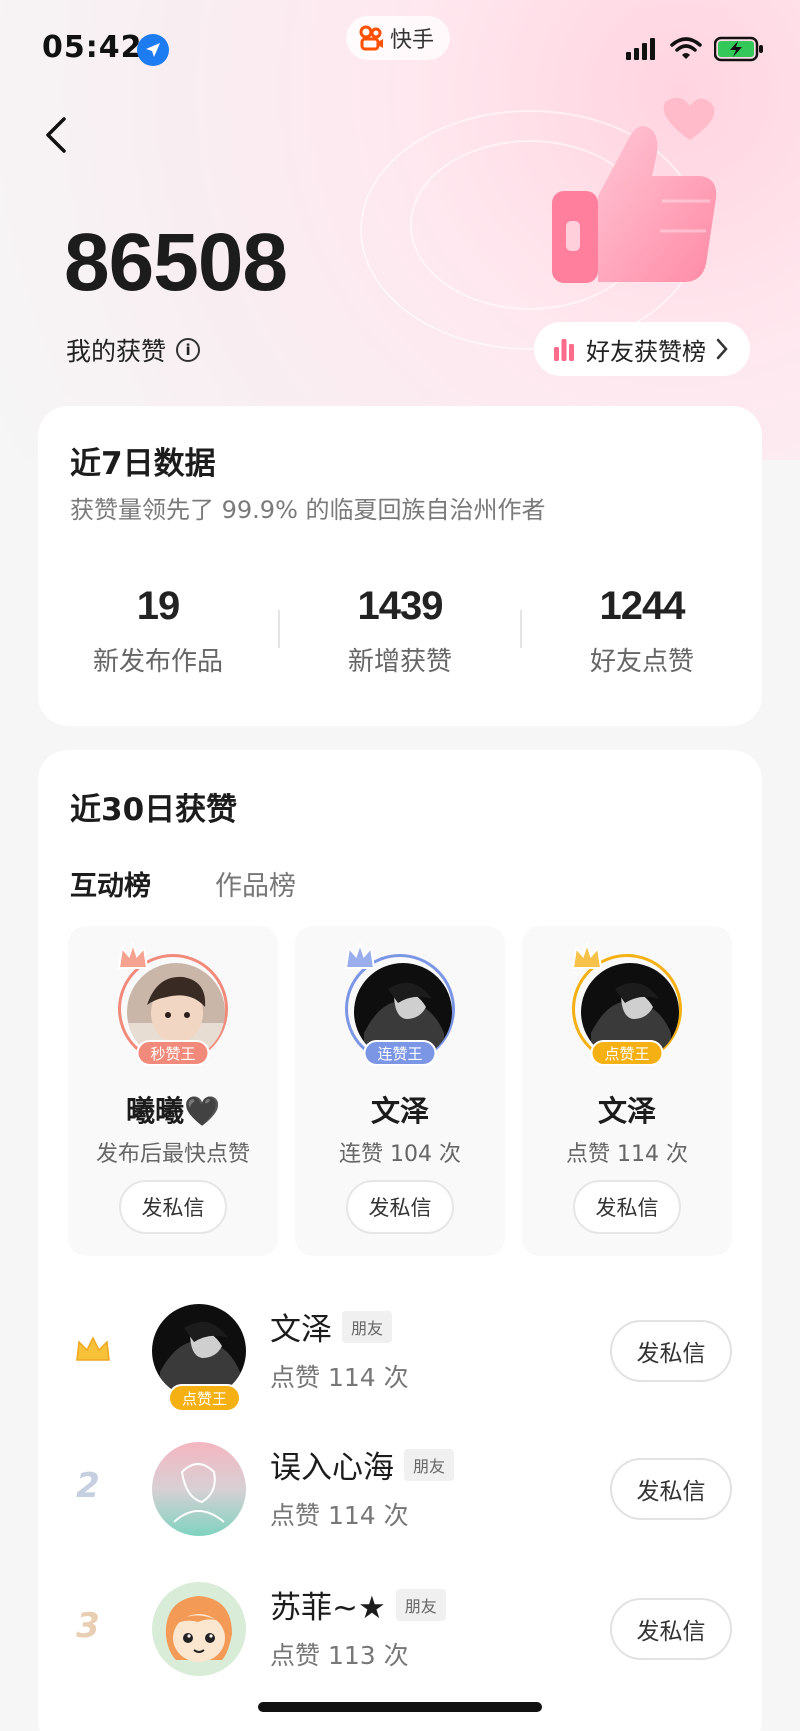 The image size is (800, 1731). Describe the element at coordinates (188, 350) in the screenshot. I see `info-icon: i` at that location.